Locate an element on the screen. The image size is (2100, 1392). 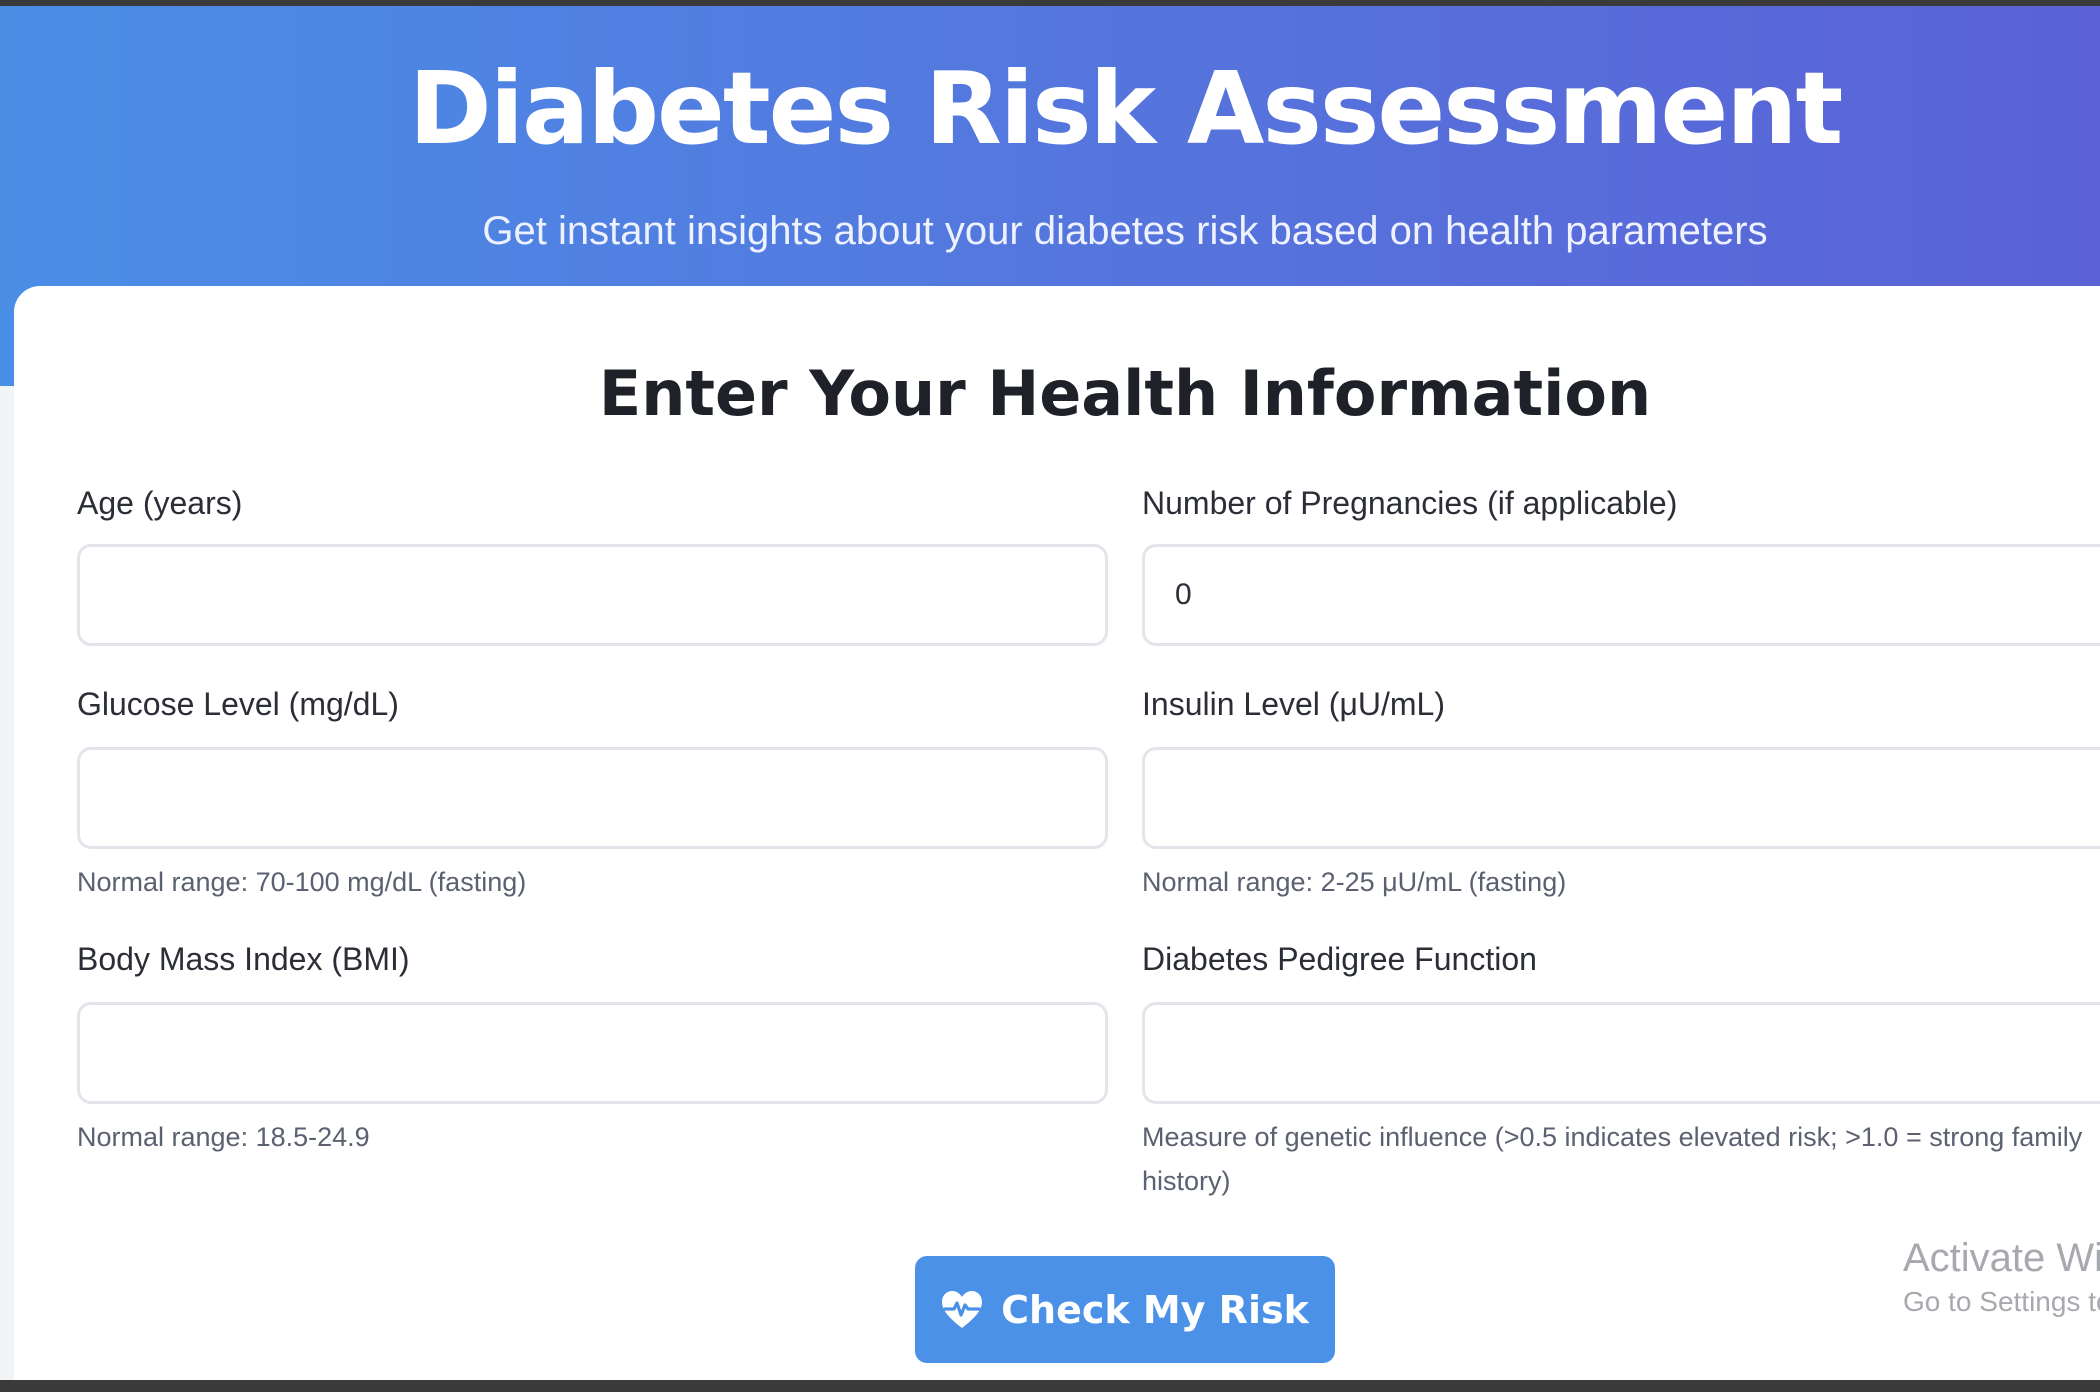
watermark-subtitle: Go to Settings to activate Windows. is located at coordinates (2001, 1301).